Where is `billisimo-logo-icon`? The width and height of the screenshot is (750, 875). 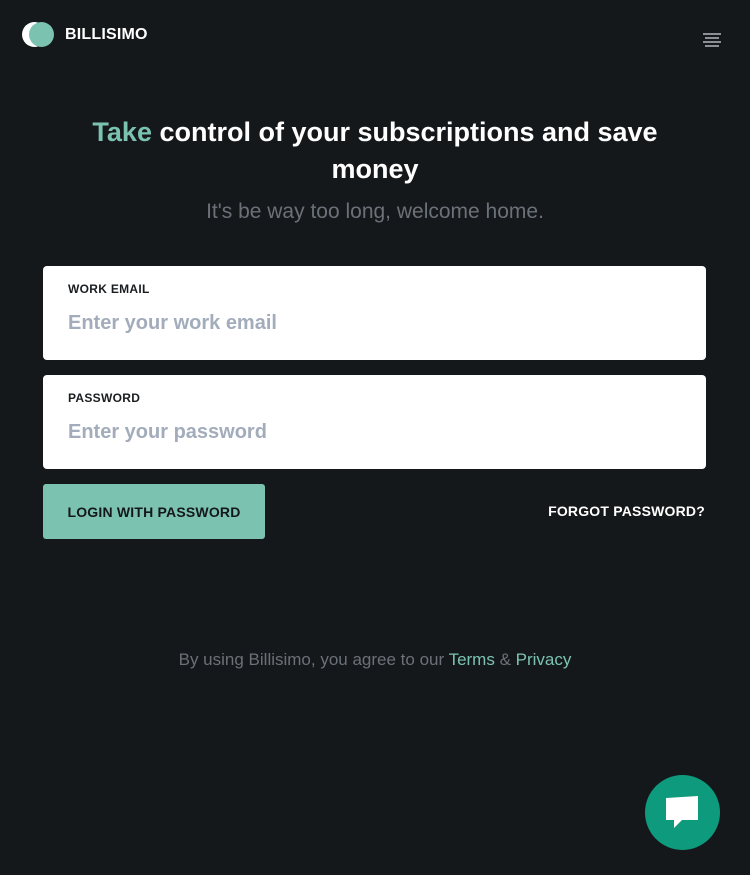 billisimo-logo-icon is located at coordinates (38, 34).